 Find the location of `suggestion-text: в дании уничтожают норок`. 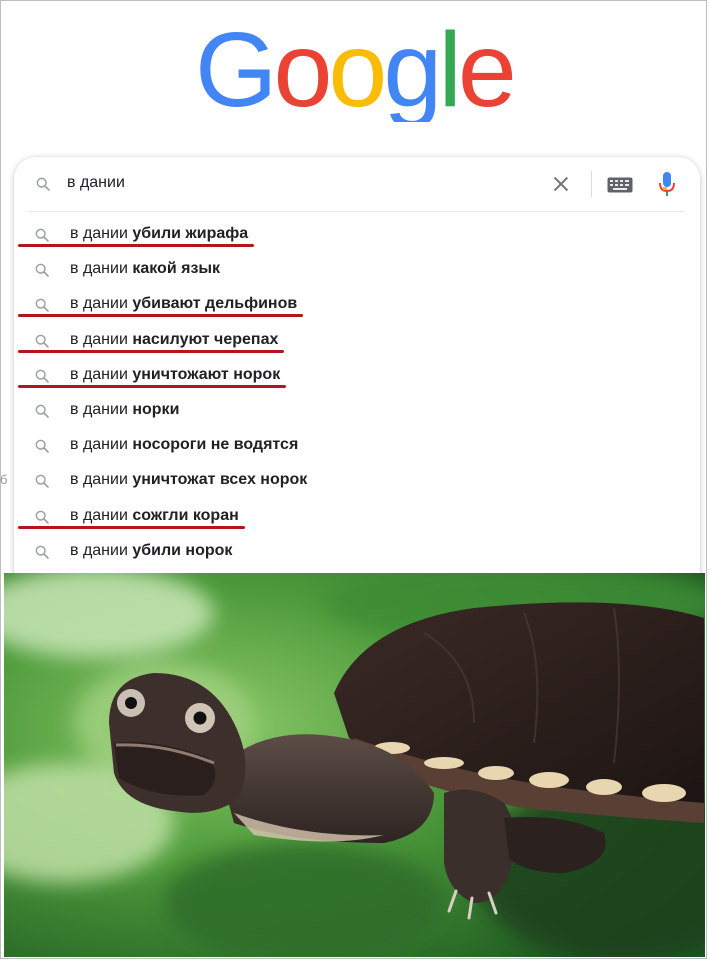

suggestion-text: в дании уничтожают норок is located at coordinates (175, 375).